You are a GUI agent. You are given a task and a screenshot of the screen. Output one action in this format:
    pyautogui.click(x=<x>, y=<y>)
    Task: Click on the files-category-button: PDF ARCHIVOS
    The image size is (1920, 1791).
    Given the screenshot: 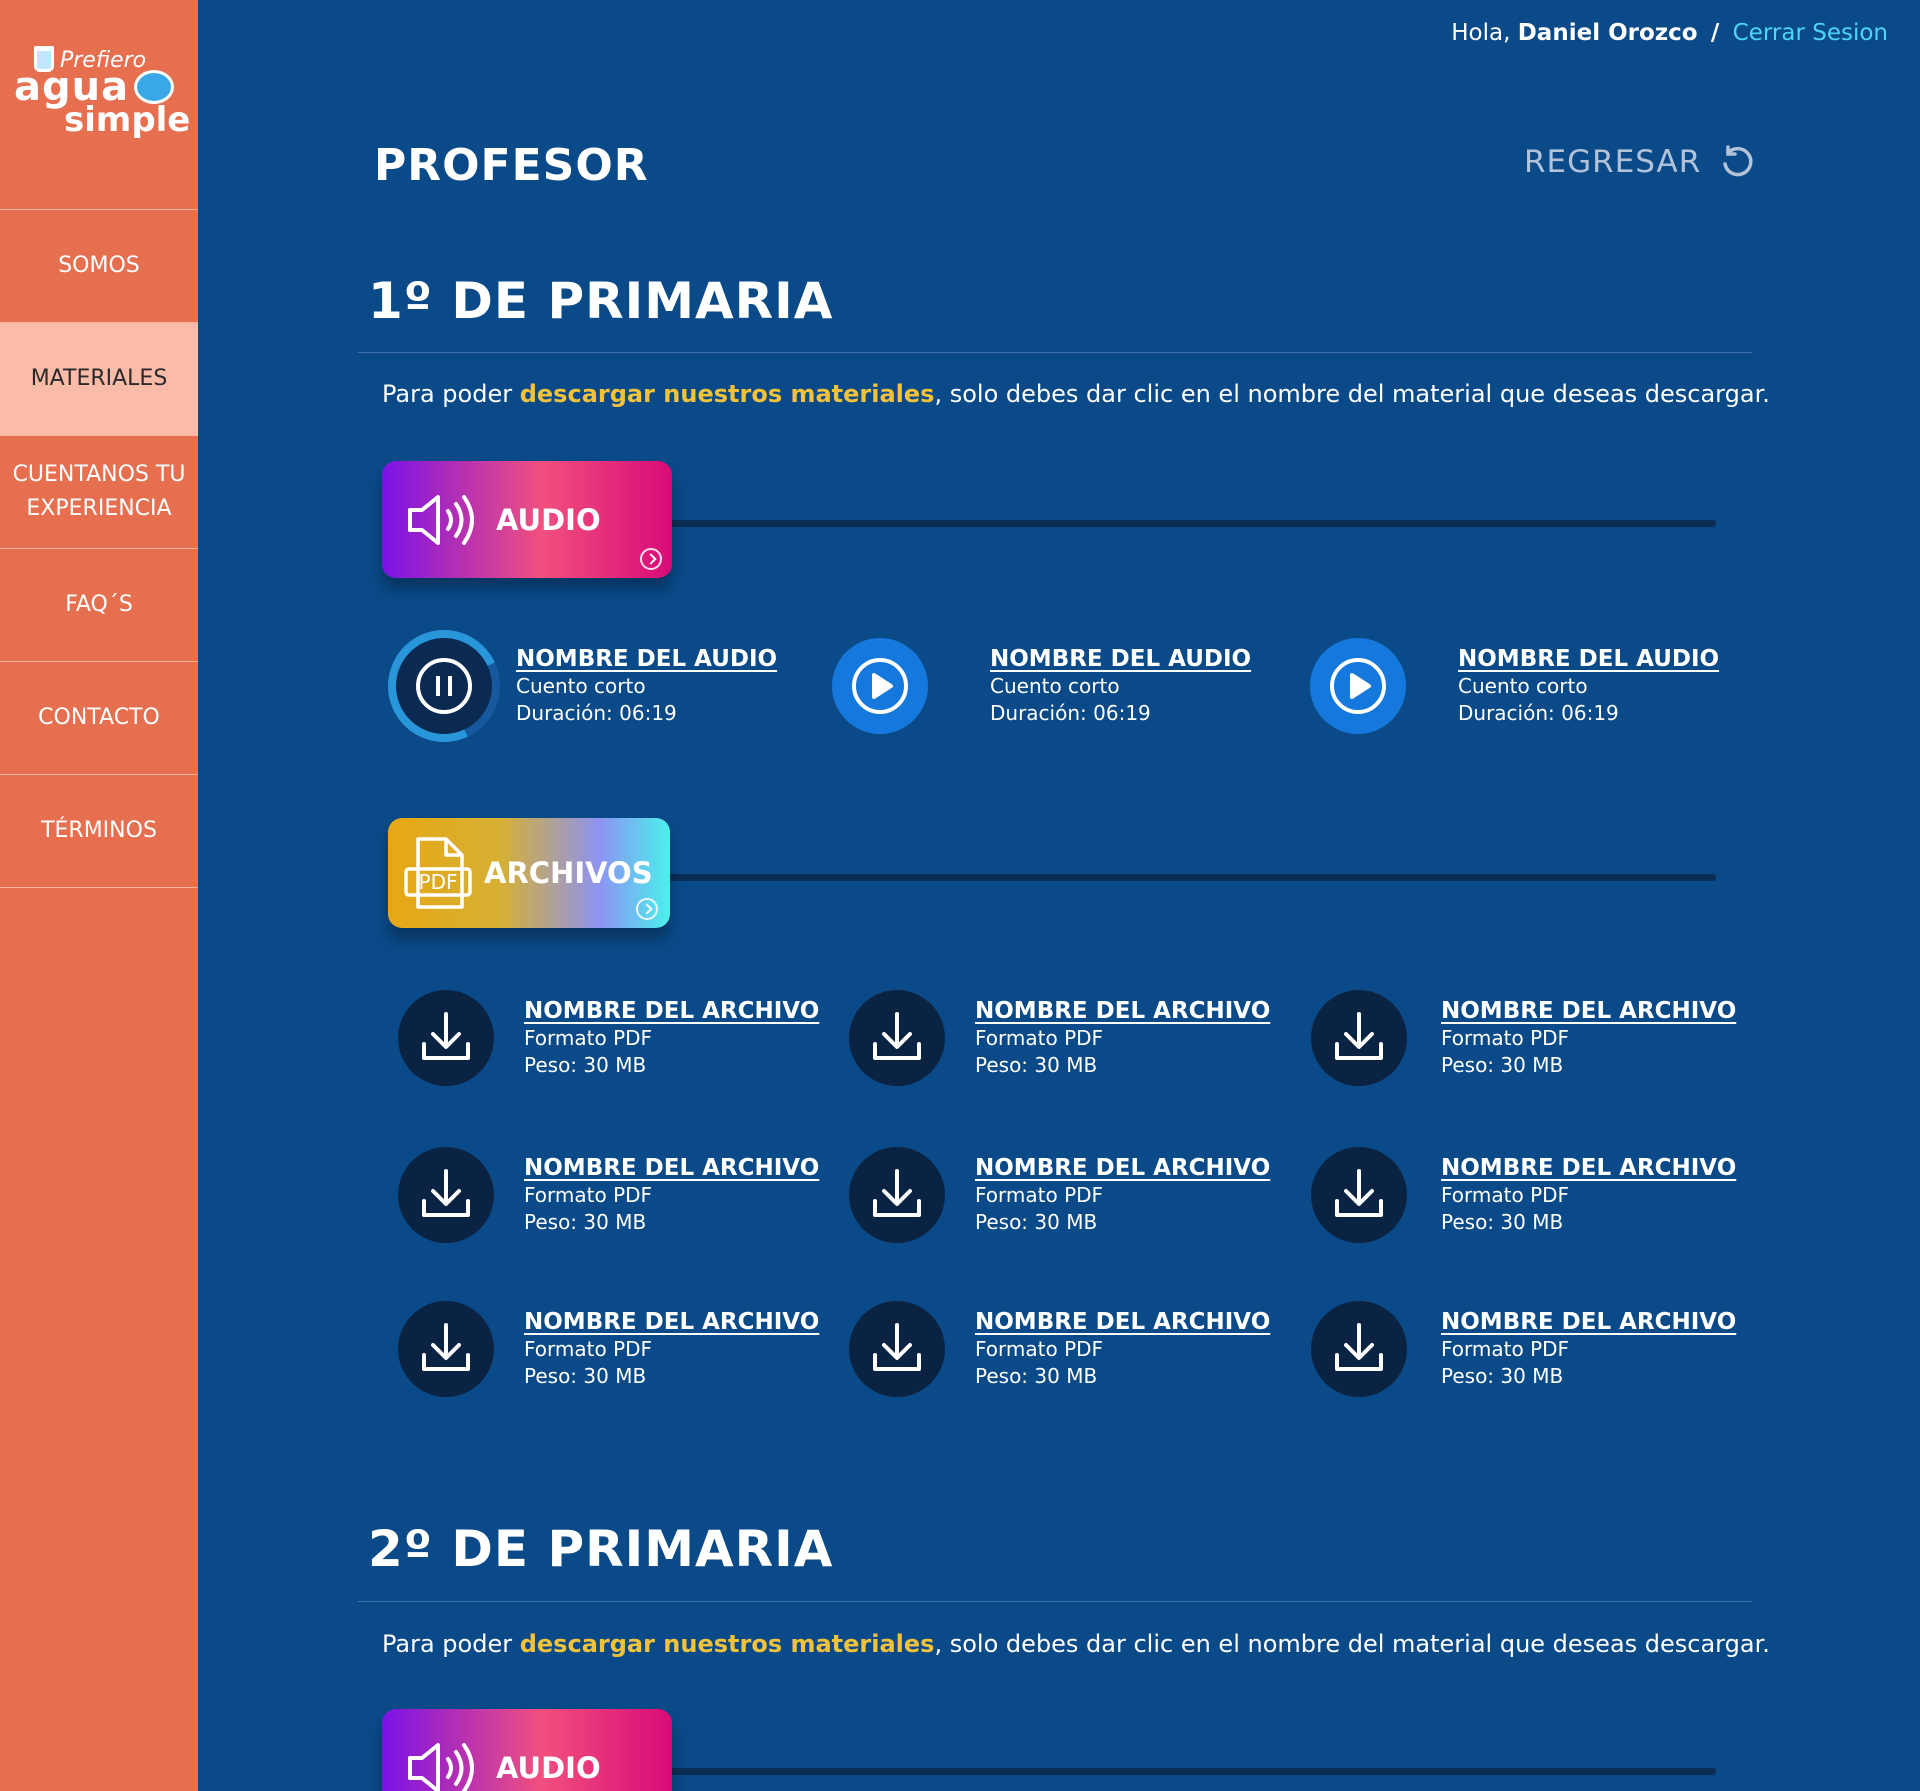 What is the action you would take?
    pyautogui.click(x=529, y=873)
    